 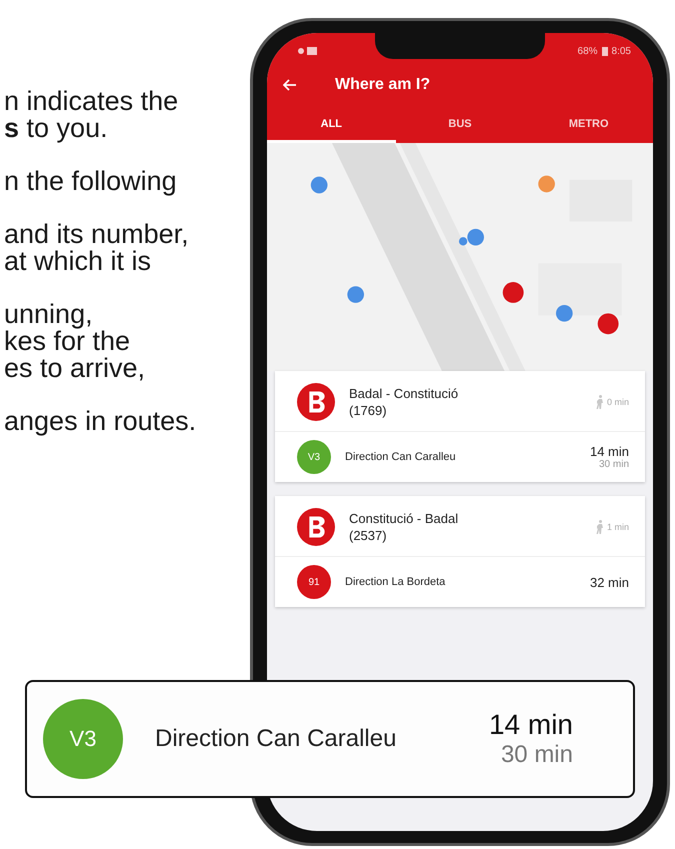 What do you see at coordinates (382, 85) in the screenshot?
I see `screen-title: Where am I?` at bounding box center [382, 85].